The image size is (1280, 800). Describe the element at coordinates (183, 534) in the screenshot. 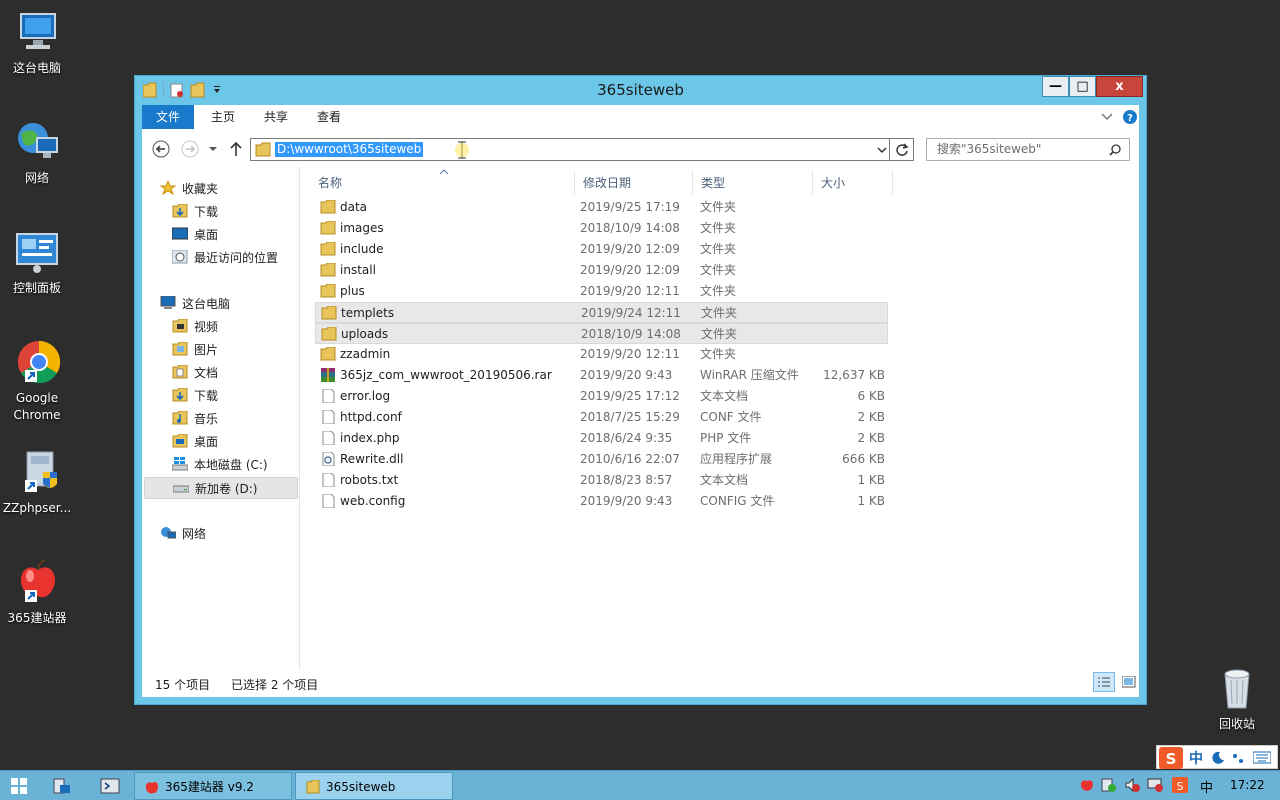

I see `nav-network: 网络` at that location.